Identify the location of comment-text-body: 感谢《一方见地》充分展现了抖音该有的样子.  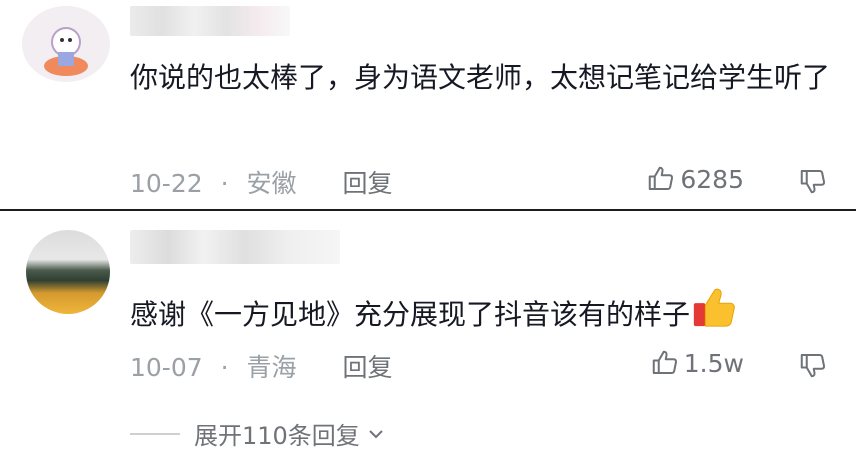
(410, 314).